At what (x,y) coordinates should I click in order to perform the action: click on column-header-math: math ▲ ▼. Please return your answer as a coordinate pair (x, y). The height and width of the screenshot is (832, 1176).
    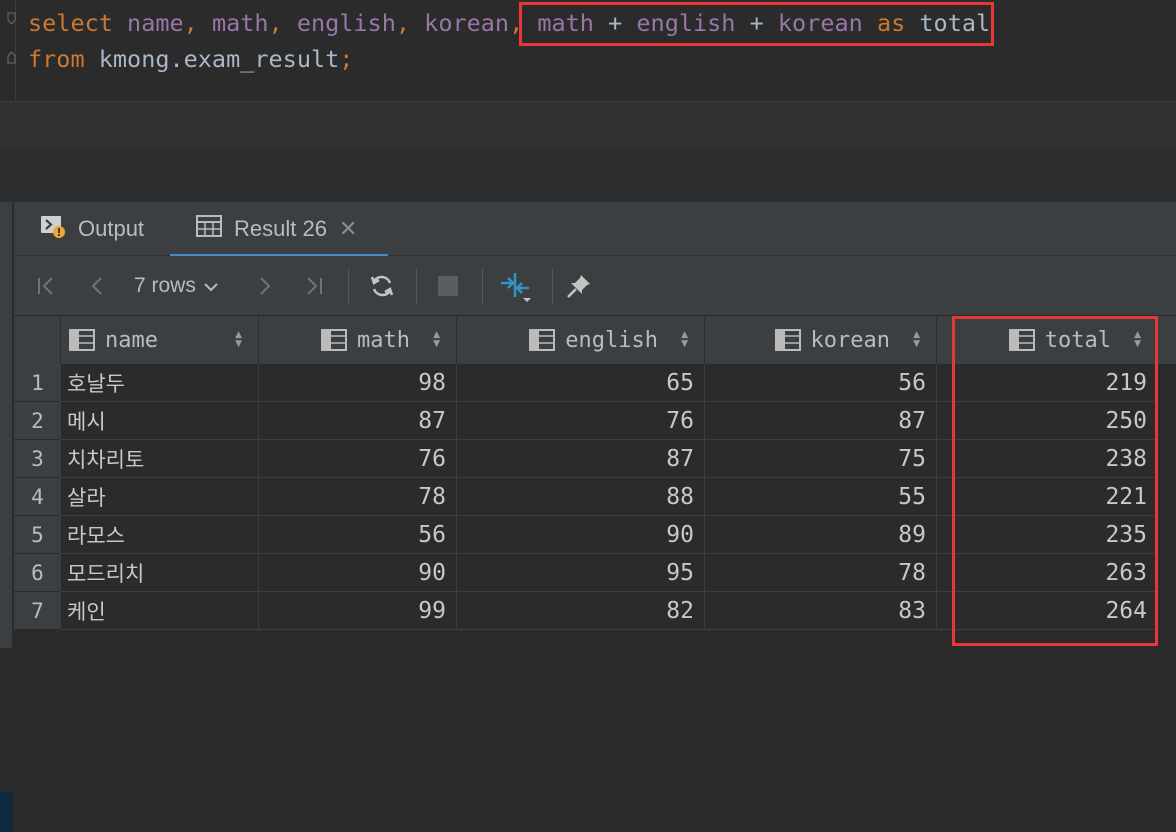
    Looking at the image, I should click on (358, 340).